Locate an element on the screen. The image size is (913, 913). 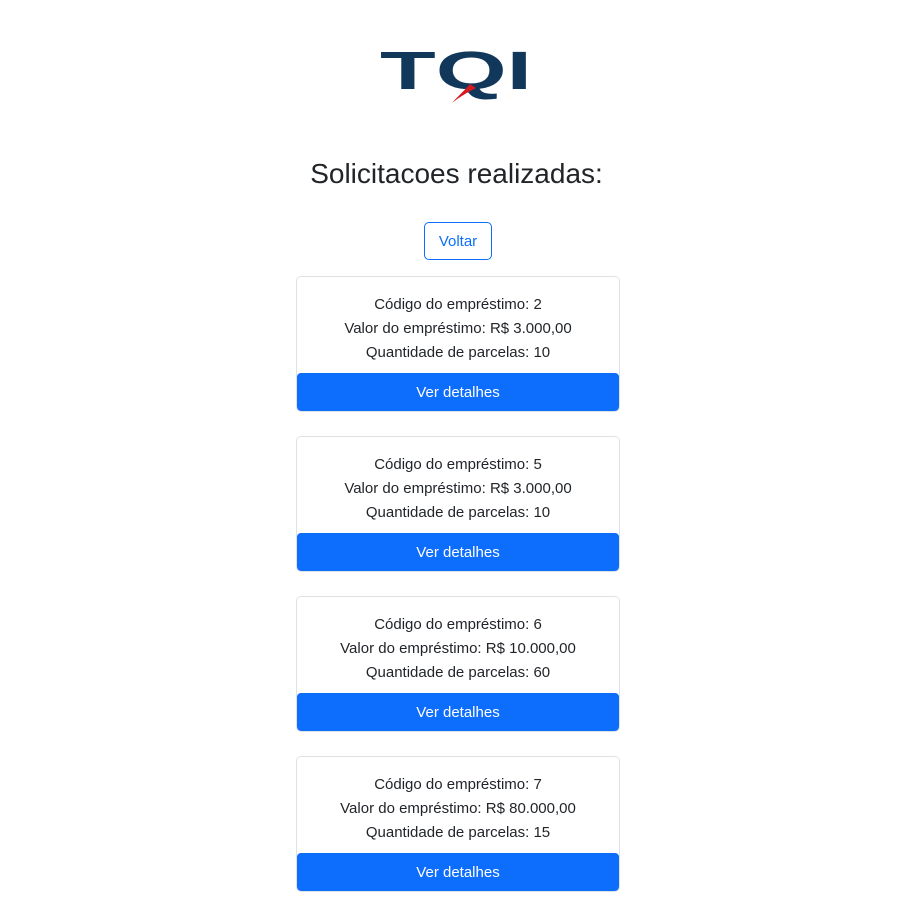
loan-value: Valor do empréstimo: R$ 10.000,00 is located at coordinates (458, 648).